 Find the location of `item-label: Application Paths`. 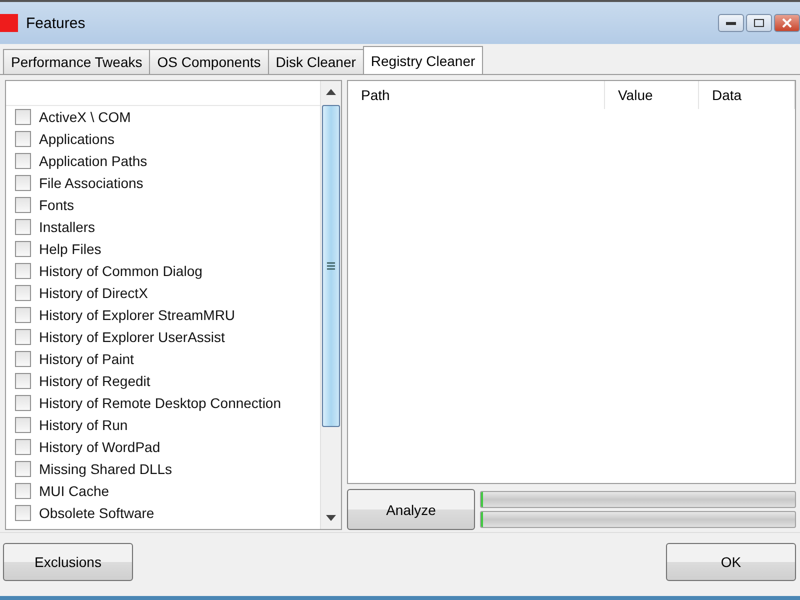

item-label: Application Paths is located at coordinates (93, 161).